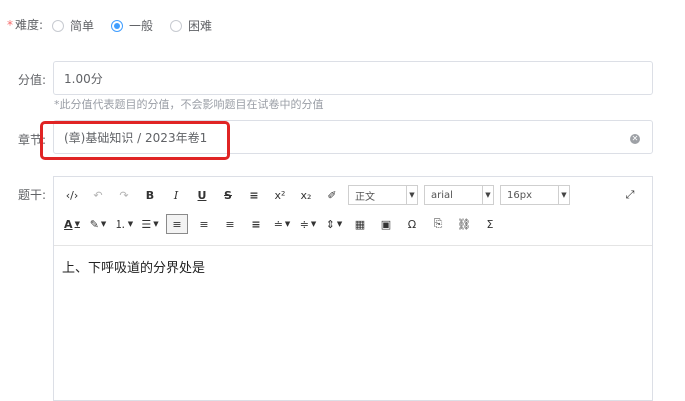 The width and height of the screenshot is (685, 401). Describe the element at coordinates (176, 195) in the screenshot. I see `italic-icon: I` at that location.